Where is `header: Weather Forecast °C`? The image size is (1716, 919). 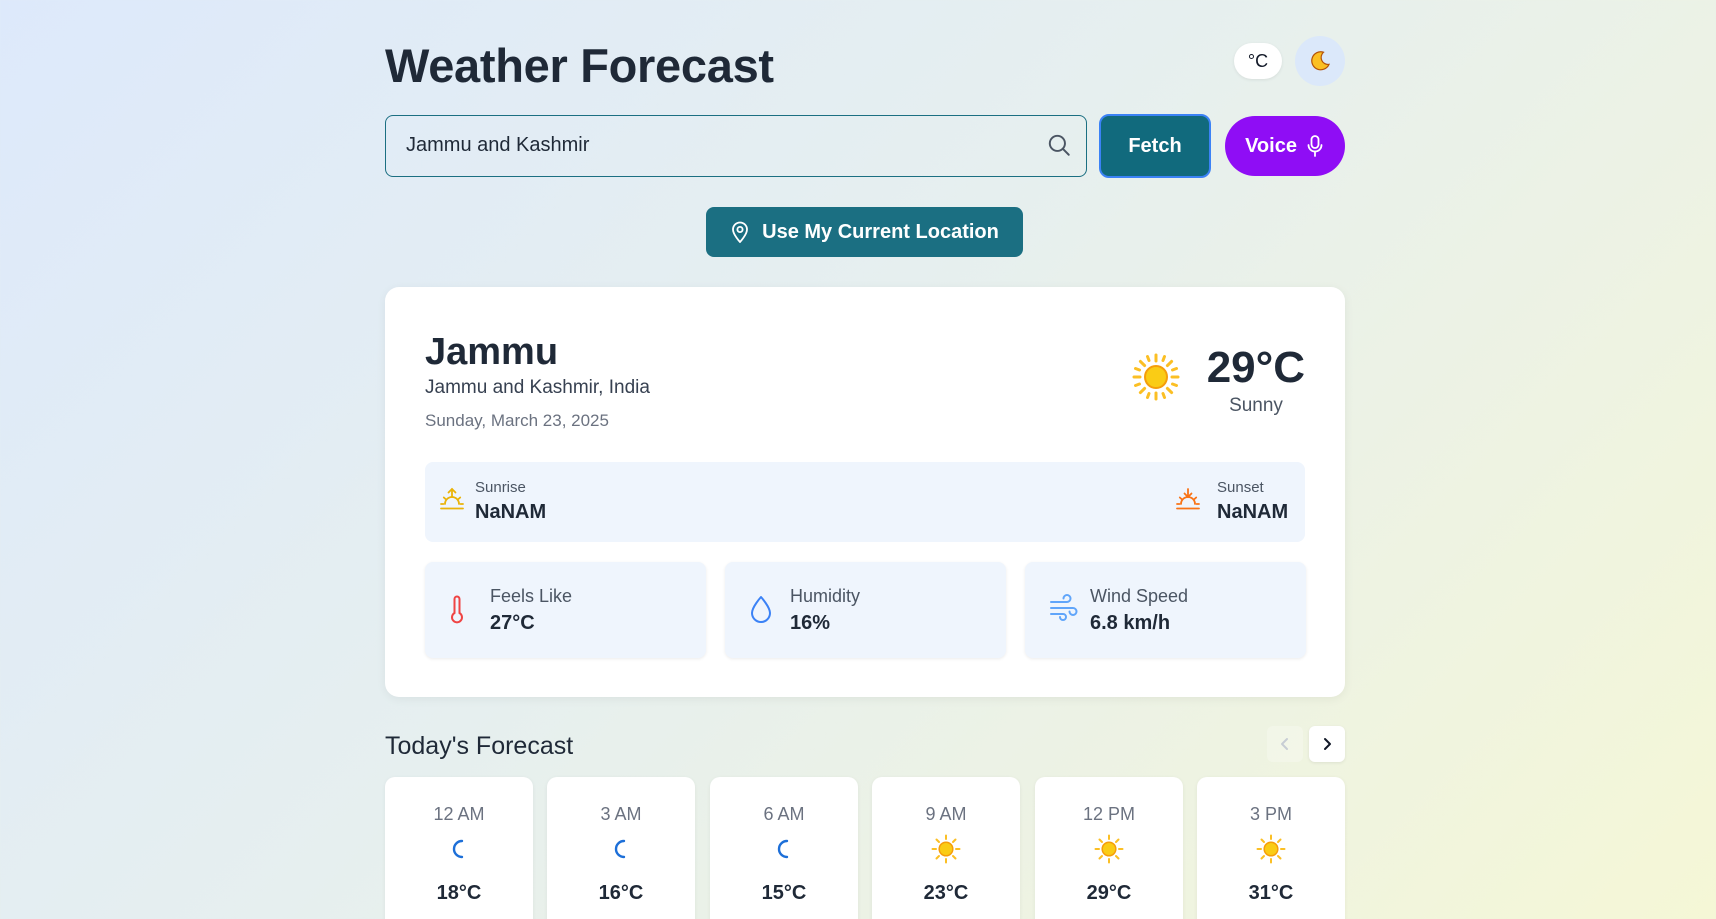 header: Weather Forecast °C is located at coordinates (865, 64).